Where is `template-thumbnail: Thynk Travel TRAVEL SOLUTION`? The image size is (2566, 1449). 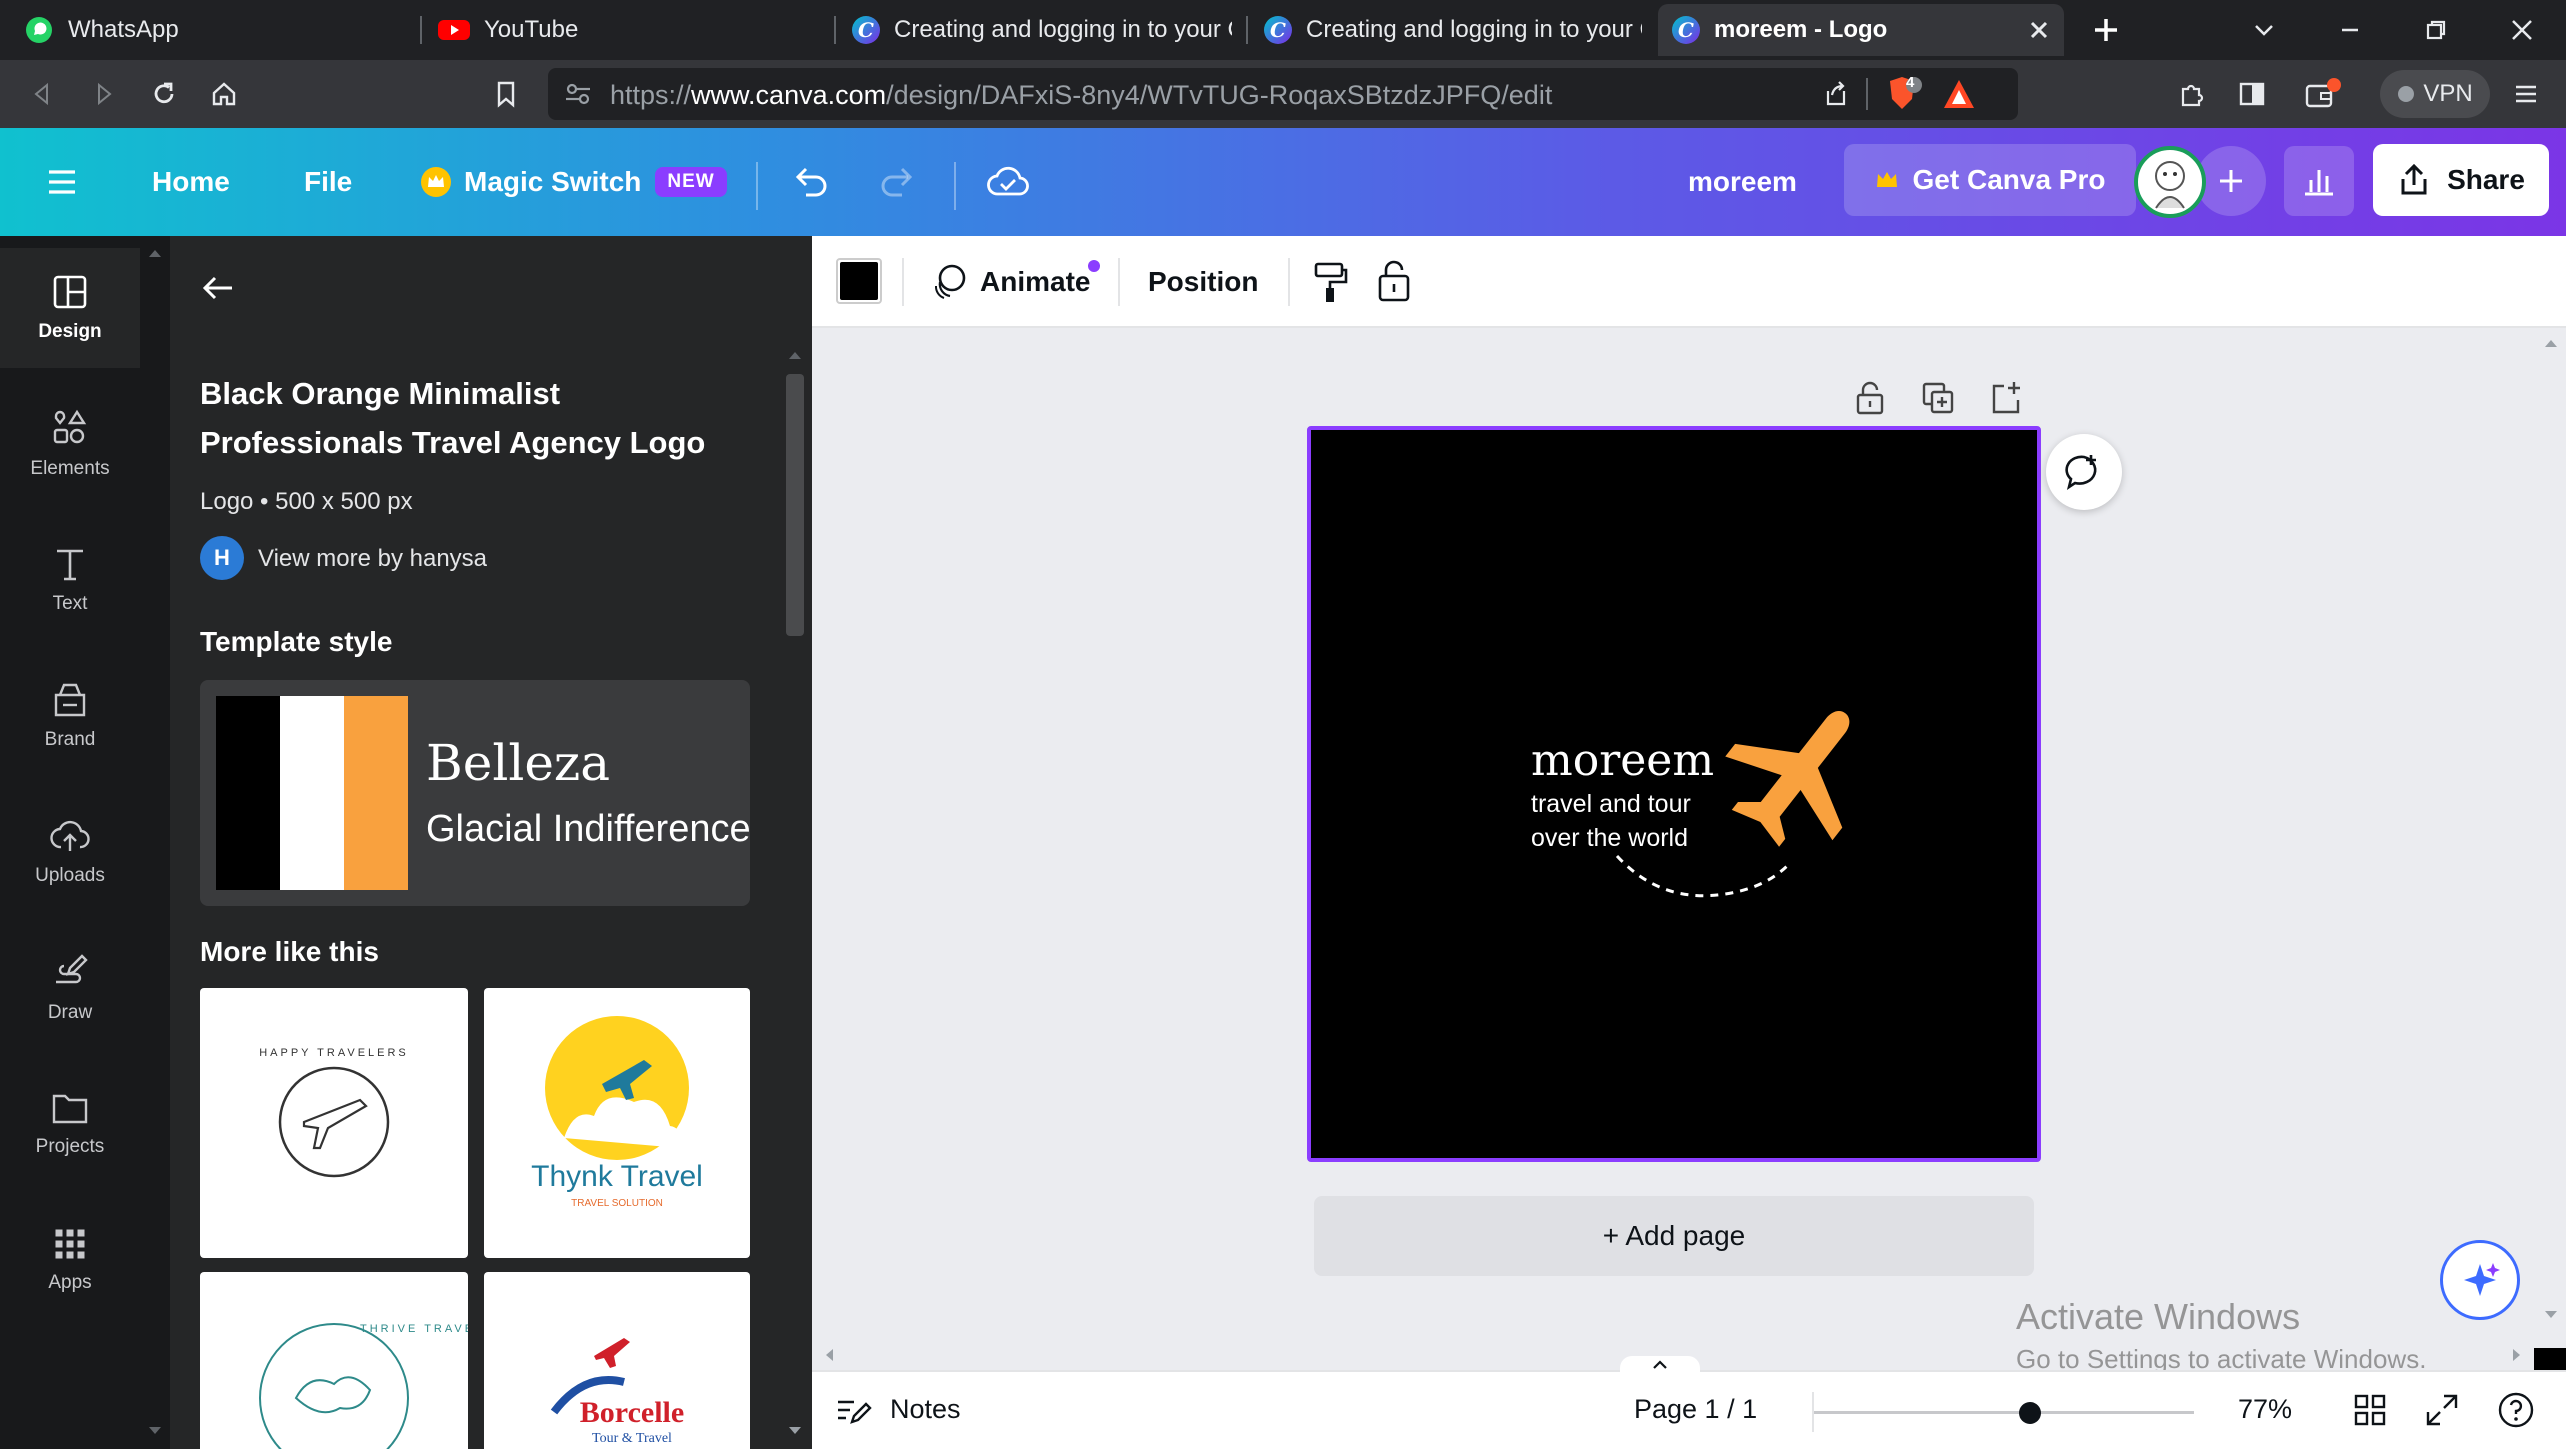
template-thumbnail: Thynk Travel TRAVEL SOLUTION is located at coordinates (617, 1123).